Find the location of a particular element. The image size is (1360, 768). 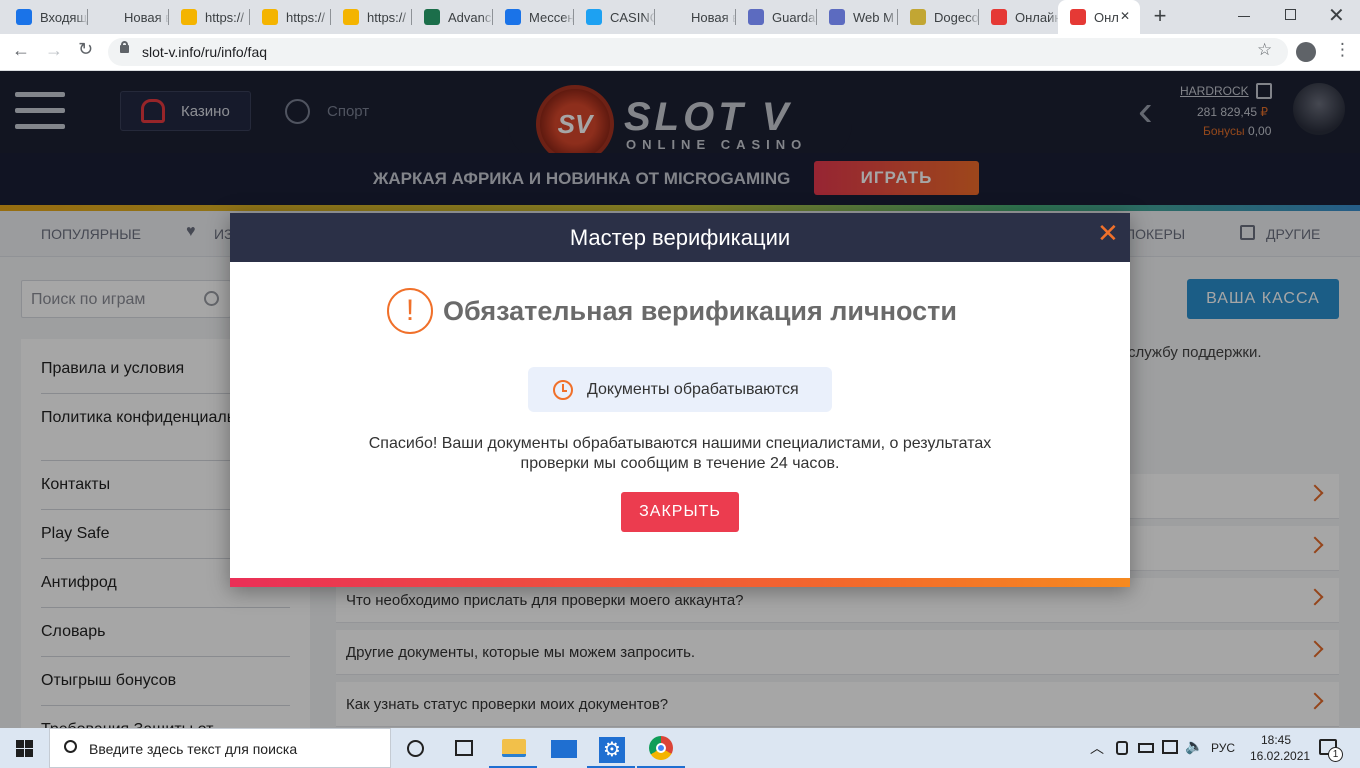

twitter-icon is located at coordinates (594, 17).